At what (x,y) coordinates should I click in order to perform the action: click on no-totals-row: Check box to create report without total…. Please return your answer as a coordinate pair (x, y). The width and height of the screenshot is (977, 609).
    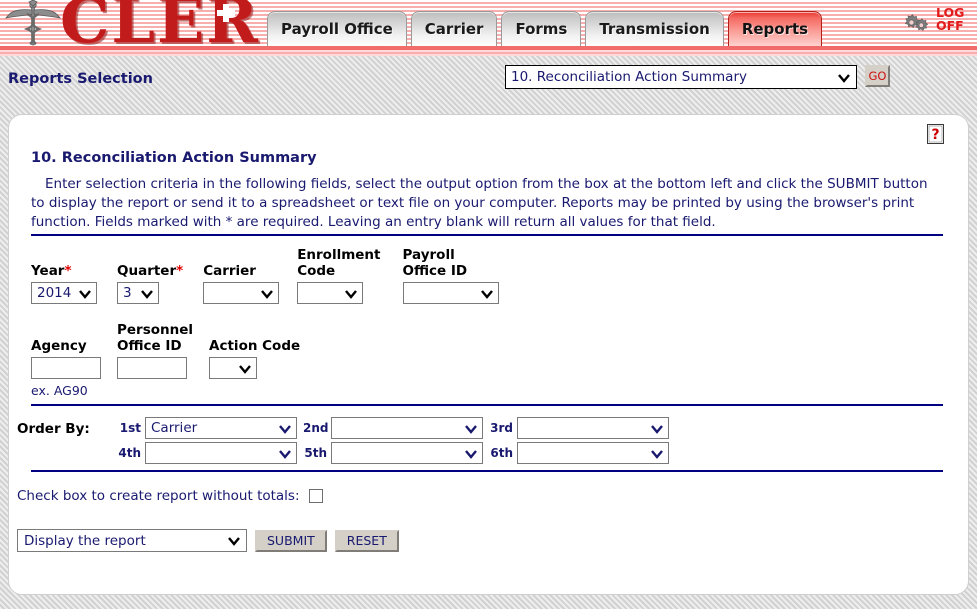
    Looking at the image, I should click on (170, 496).